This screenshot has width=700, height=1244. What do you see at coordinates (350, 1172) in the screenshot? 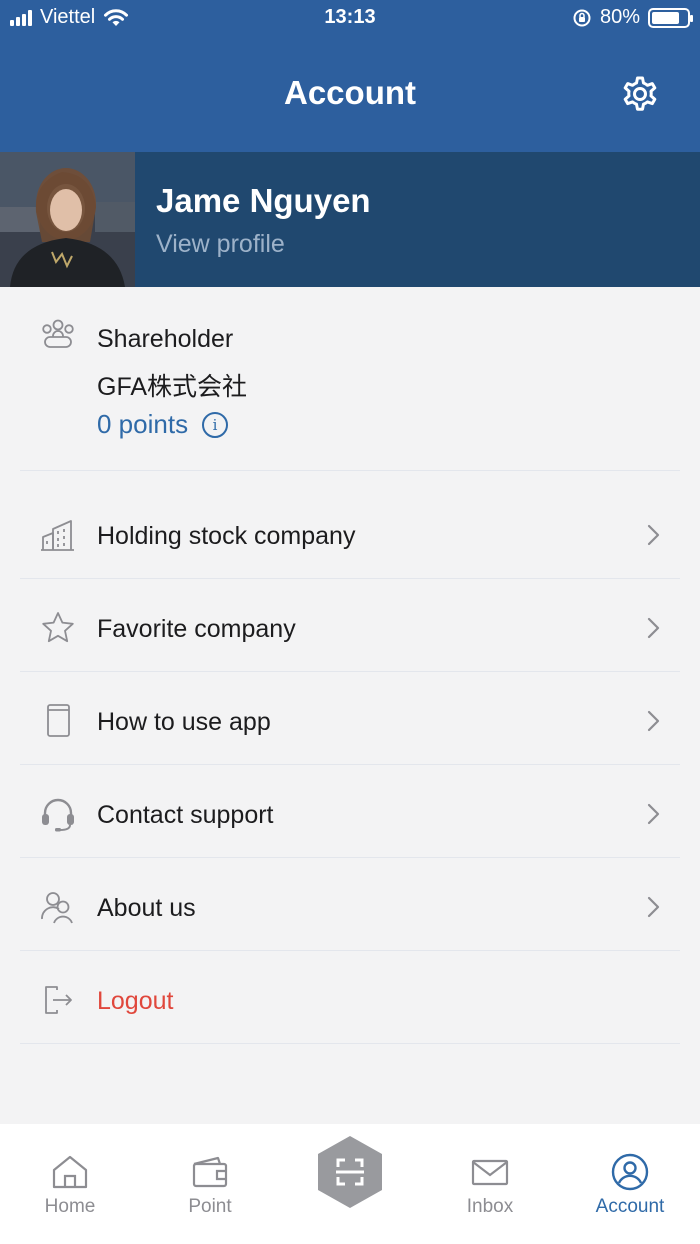
I see `scan-button` at bounding box center [350, 1172].